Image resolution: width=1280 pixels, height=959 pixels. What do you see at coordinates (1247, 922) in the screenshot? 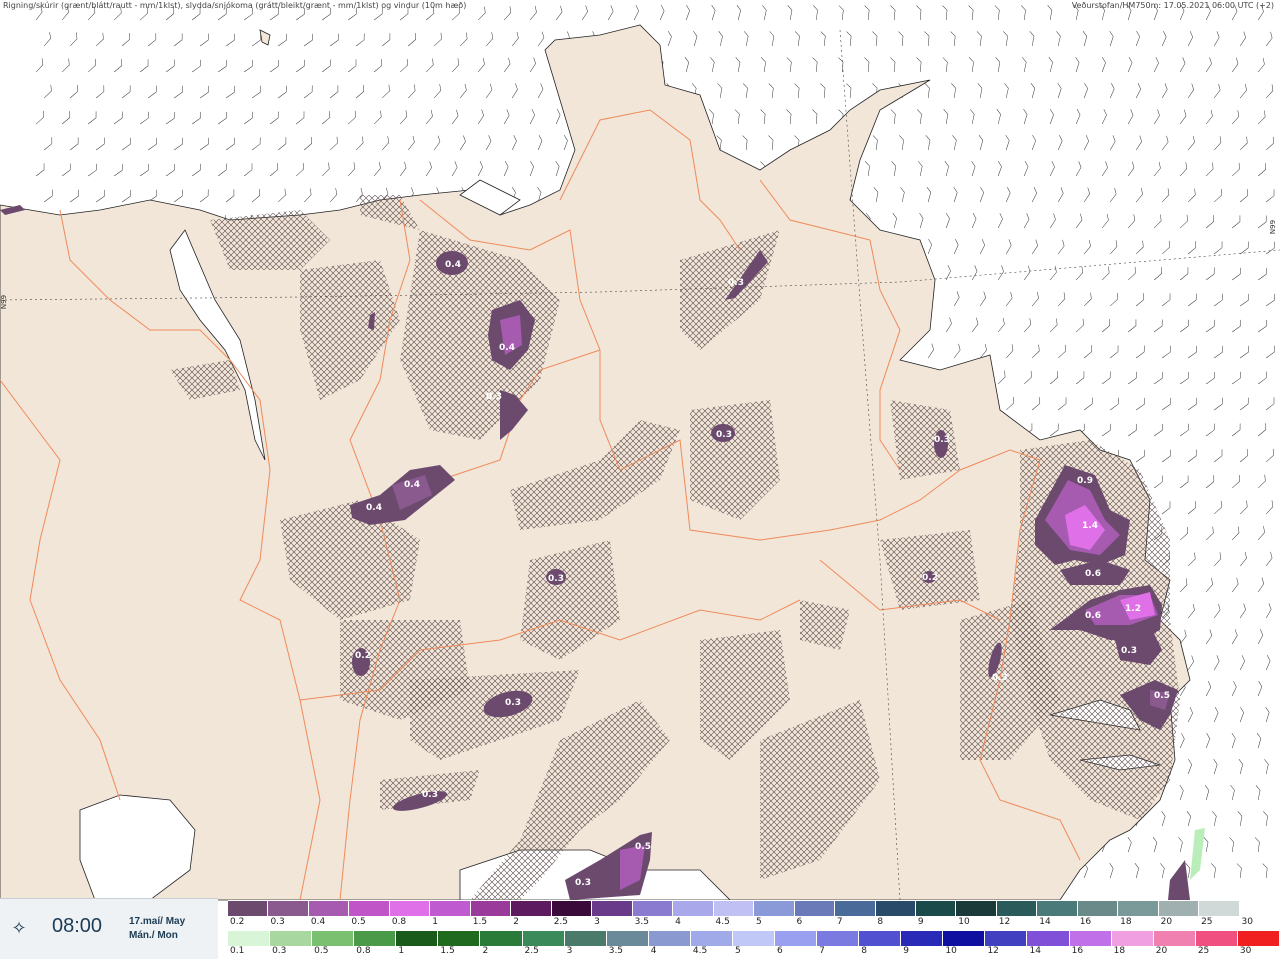
I see `legend-label: 30` at bounding box center [1247, 922].